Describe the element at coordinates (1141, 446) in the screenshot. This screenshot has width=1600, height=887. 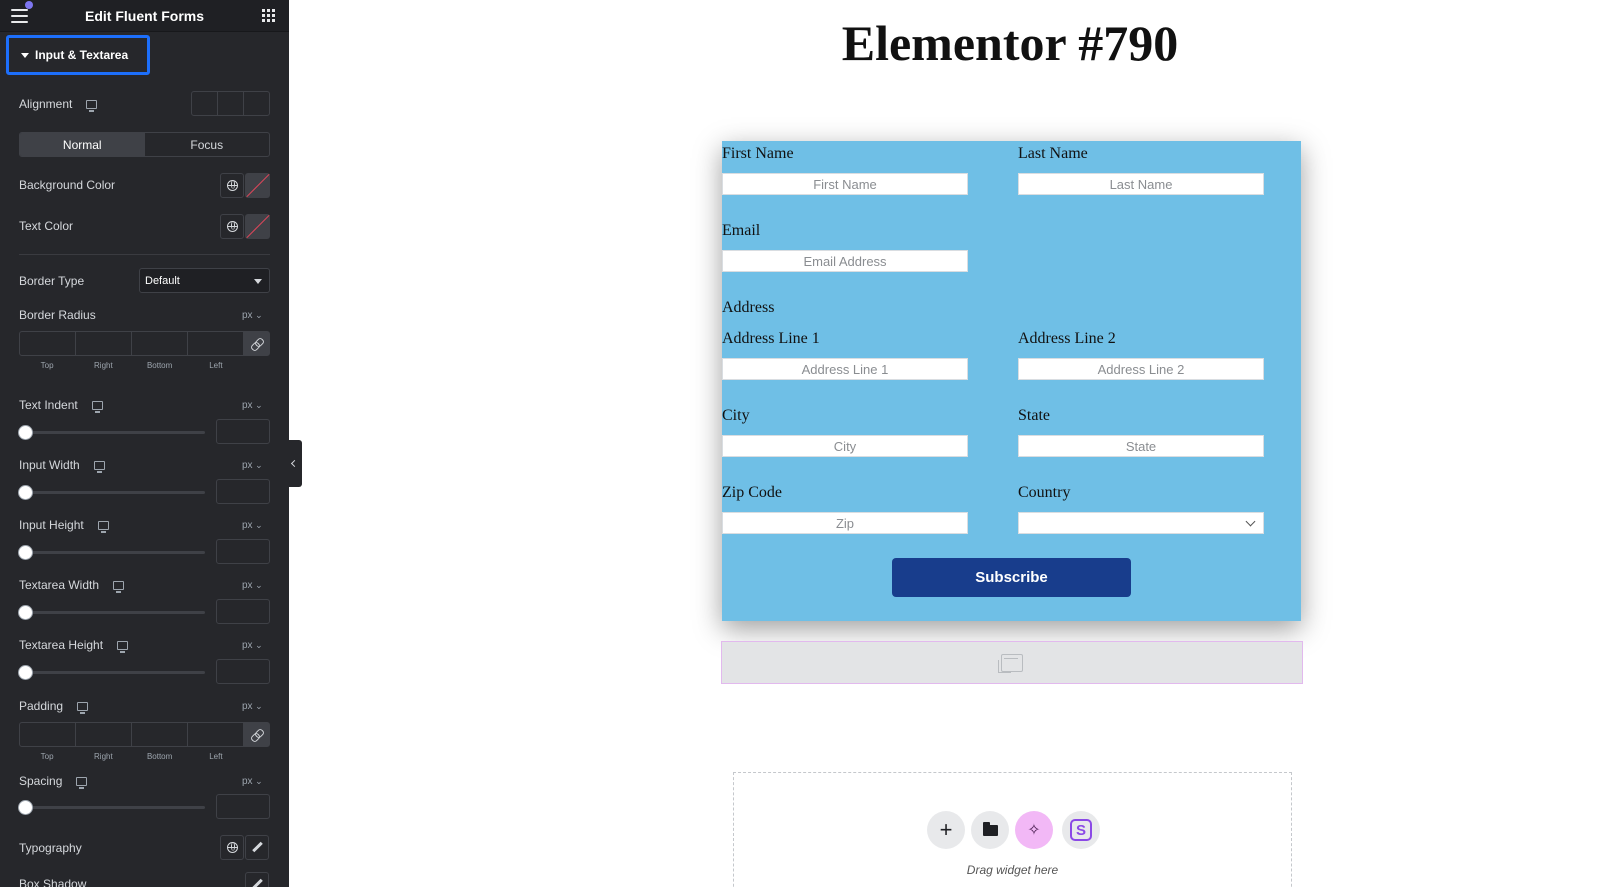
I see `state-input` at that location.